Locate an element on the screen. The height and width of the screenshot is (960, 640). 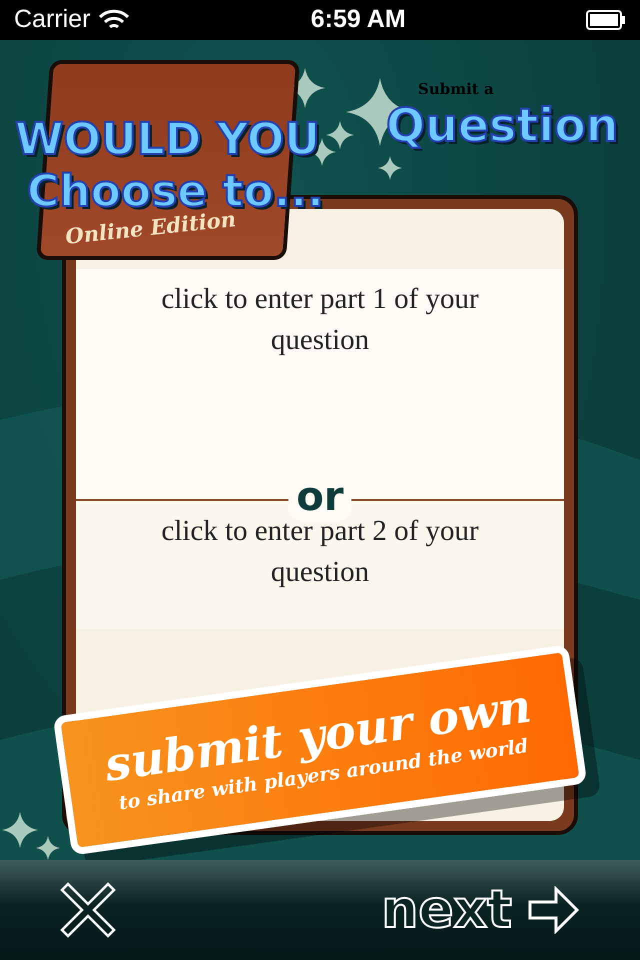
close-icon is located at coordinates (88, 910).